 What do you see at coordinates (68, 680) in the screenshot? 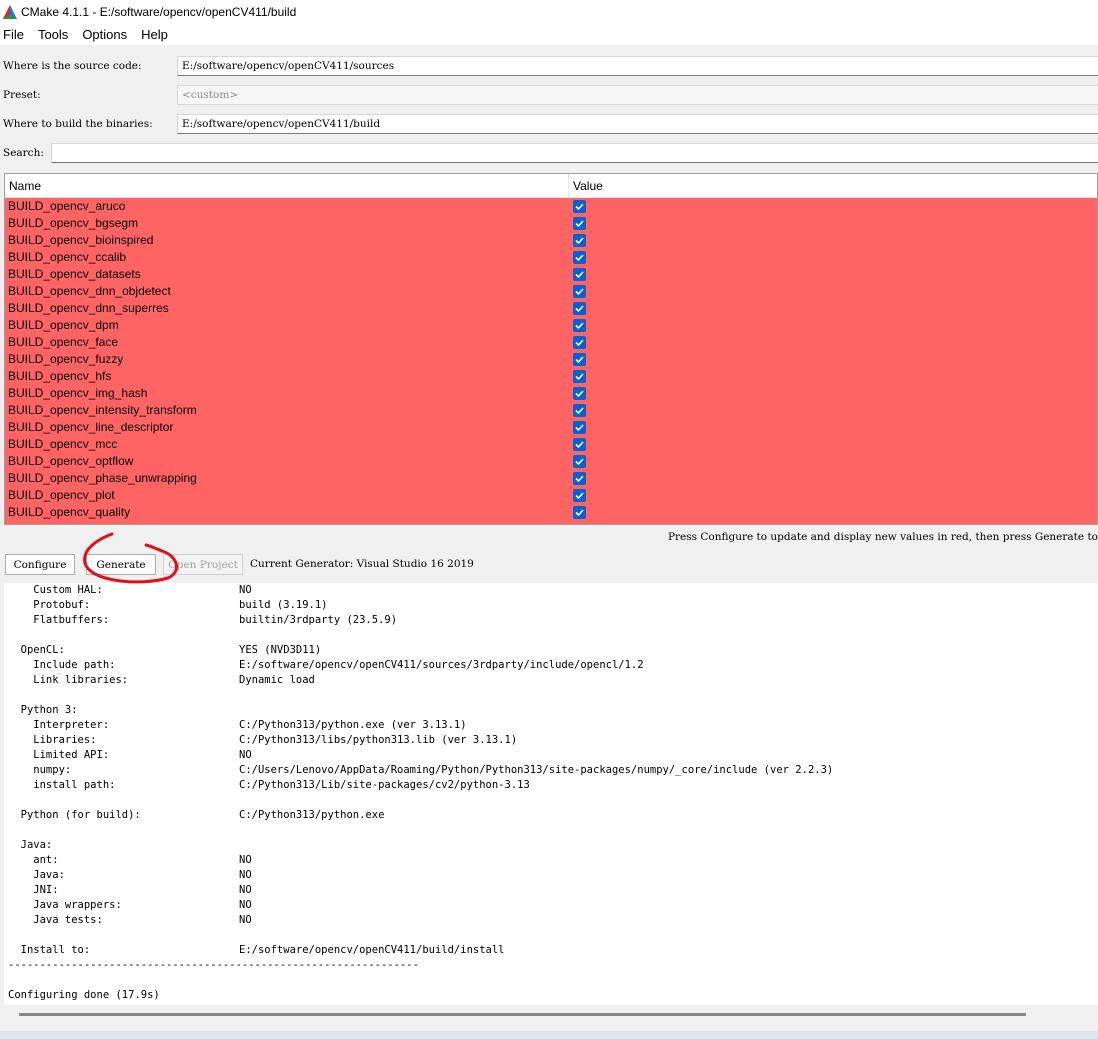
I see `output-line-label: Link libraries:` at bounding box center [68, 680].